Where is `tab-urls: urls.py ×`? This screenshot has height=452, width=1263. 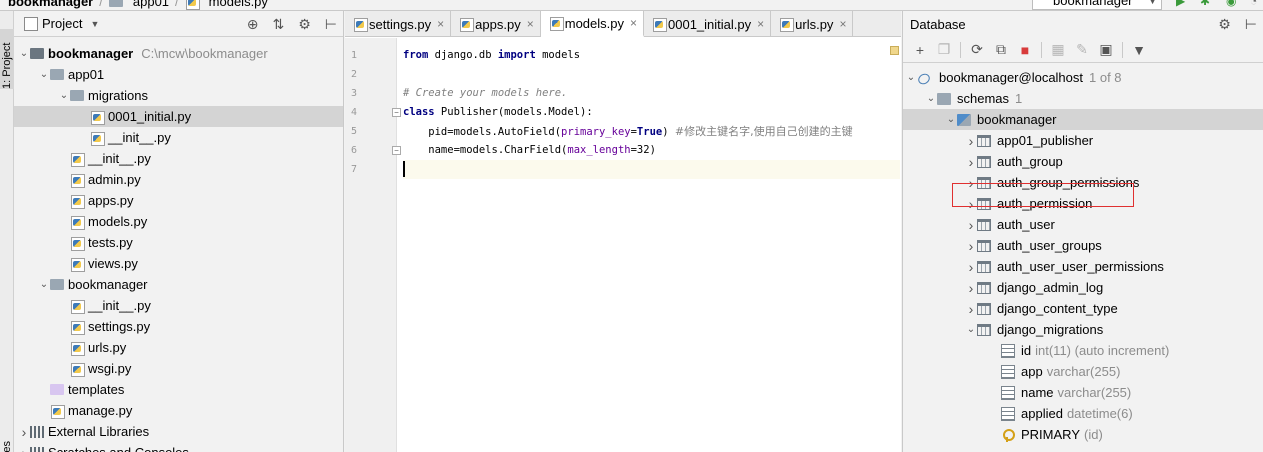
tab-urls: urls.py × is located at coordinates (812, 24).